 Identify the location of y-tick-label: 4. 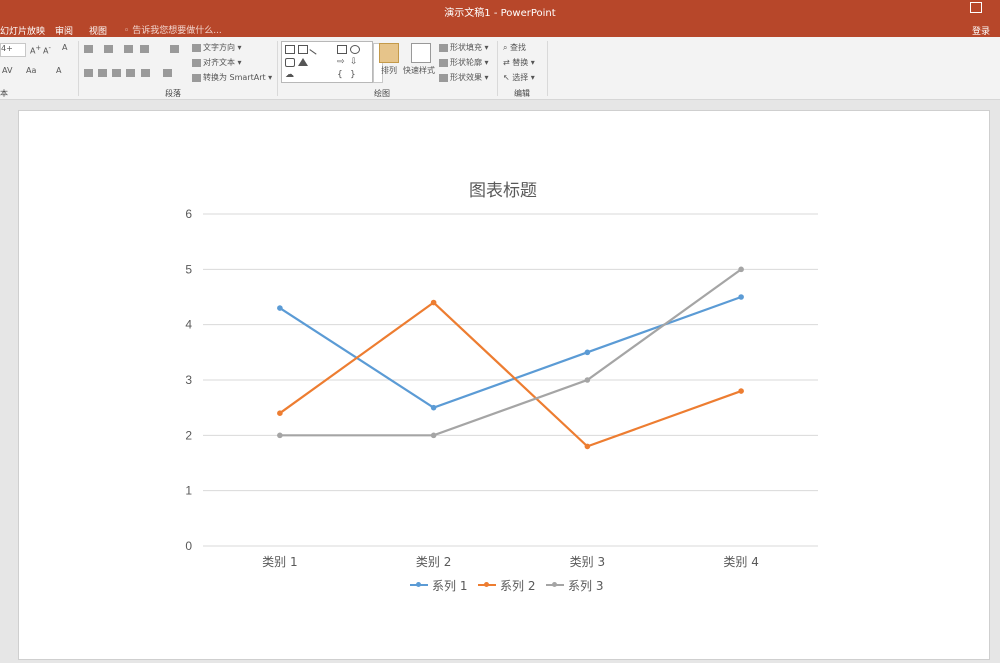
(188, 325).